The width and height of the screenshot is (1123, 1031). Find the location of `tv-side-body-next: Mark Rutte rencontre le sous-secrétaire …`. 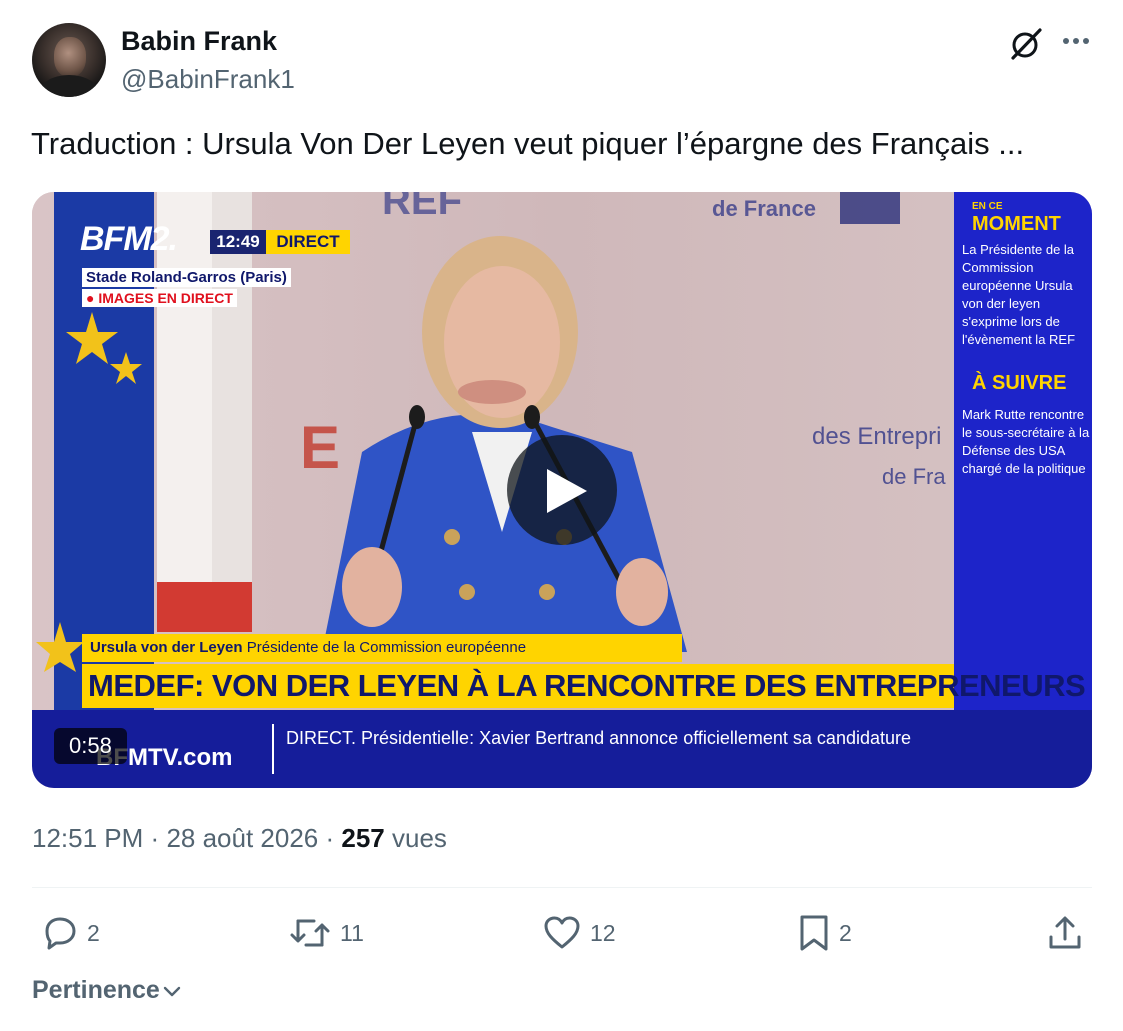

tv-side-body-next: Mark Rutte rencontre le sous-secrétaire … is located at coordinates (1026, 441).